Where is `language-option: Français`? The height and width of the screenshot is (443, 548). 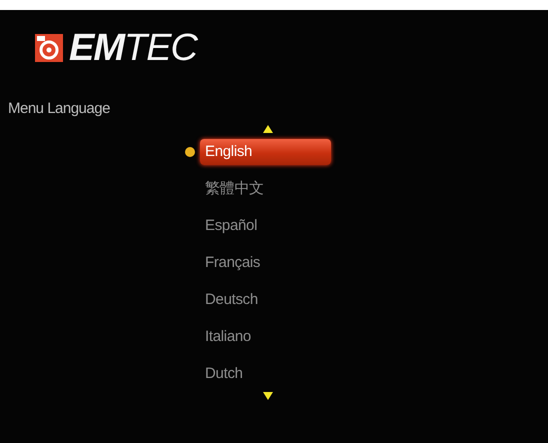
language-option: Français is located at coordinates (265, 263).